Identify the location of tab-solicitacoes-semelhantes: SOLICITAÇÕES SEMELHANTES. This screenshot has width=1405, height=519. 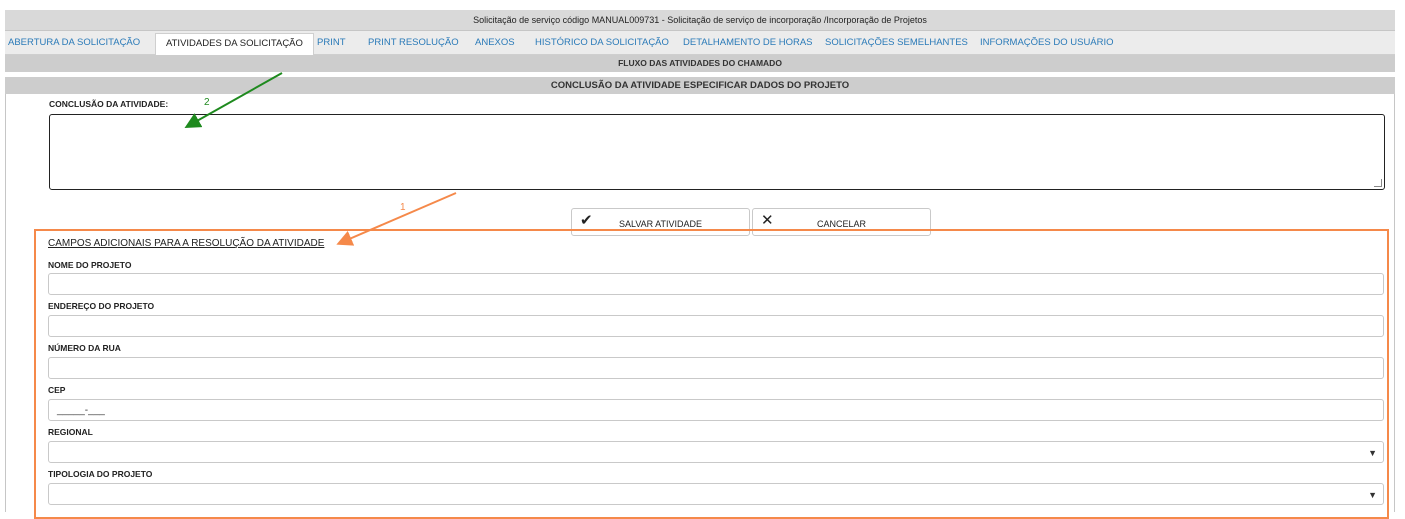
(896, 42).